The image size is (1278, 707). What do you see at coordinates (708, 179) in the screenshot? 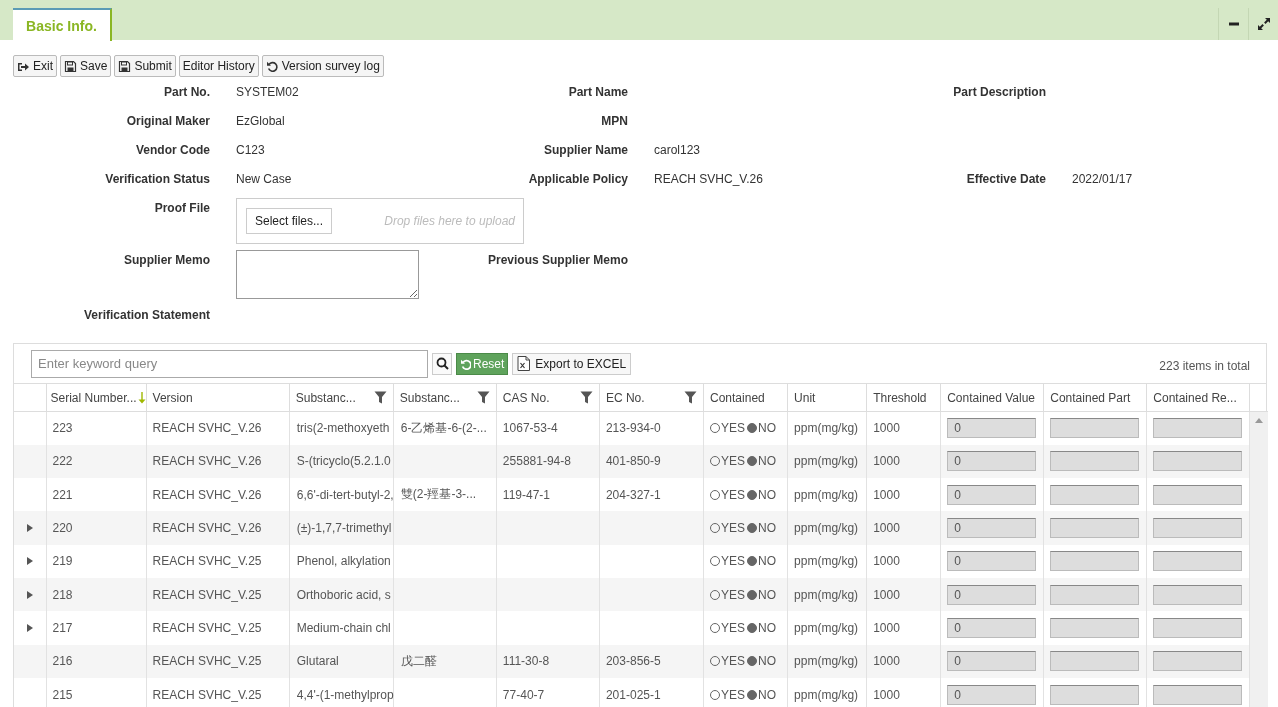
I see `field-value: REACH SVHC_V.26` at bounding box center [708, 179].